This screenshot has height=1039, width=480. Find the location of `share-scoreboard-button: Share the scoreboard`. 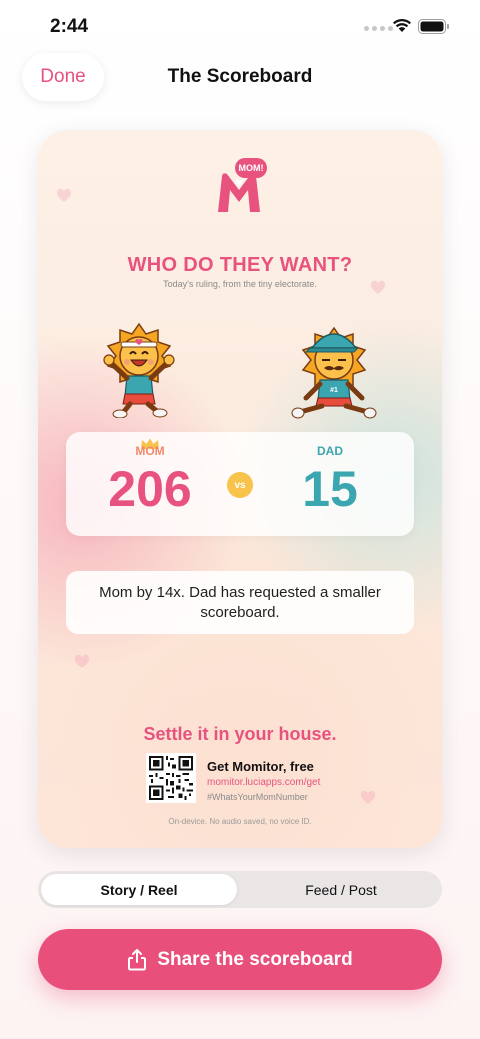

share-scoreboard-button: Share the scoreboard is located at coordinates (240, 959).